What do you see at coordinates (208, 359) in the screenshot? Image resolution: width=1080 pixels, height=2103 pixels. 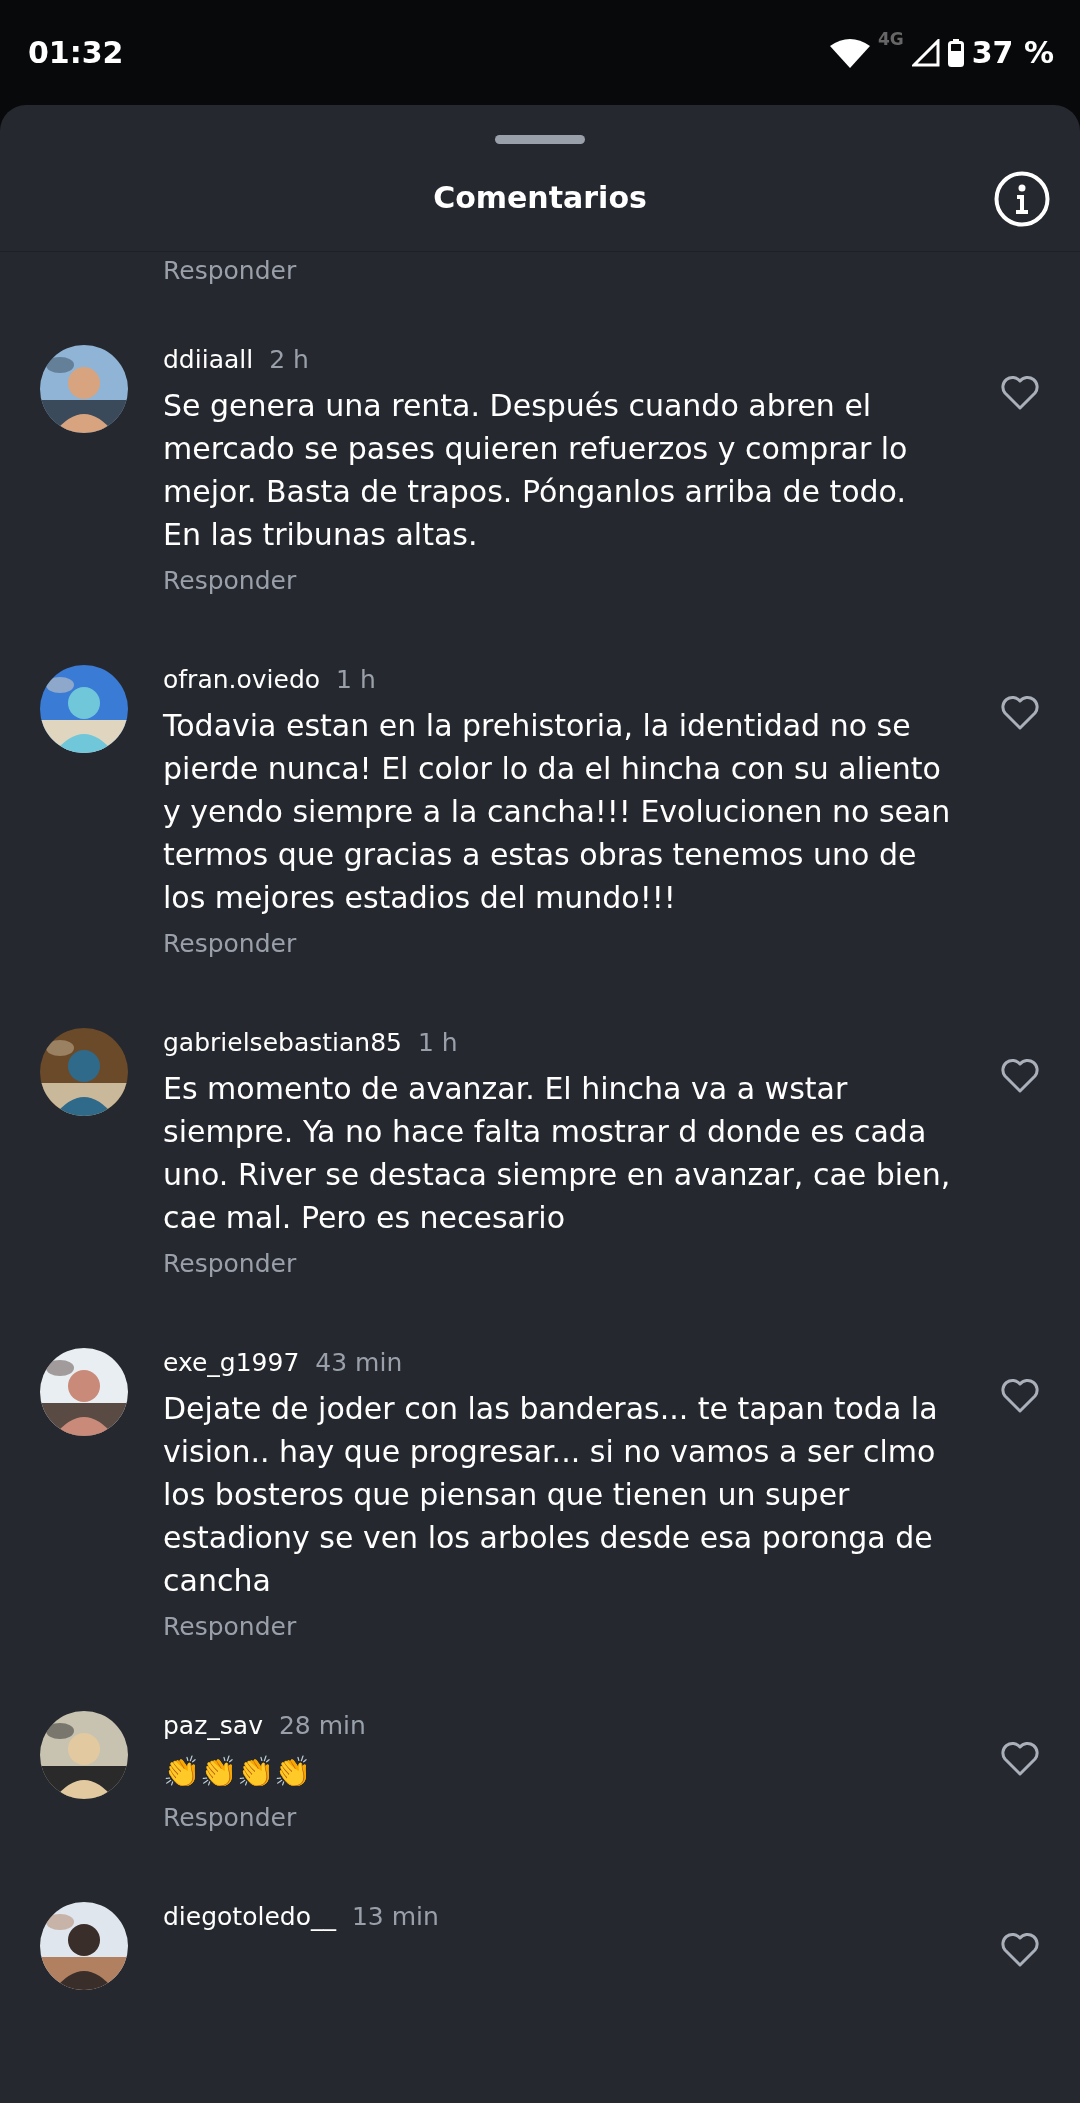 I see `username: ddiiaall` at bounding box center [208, 359].